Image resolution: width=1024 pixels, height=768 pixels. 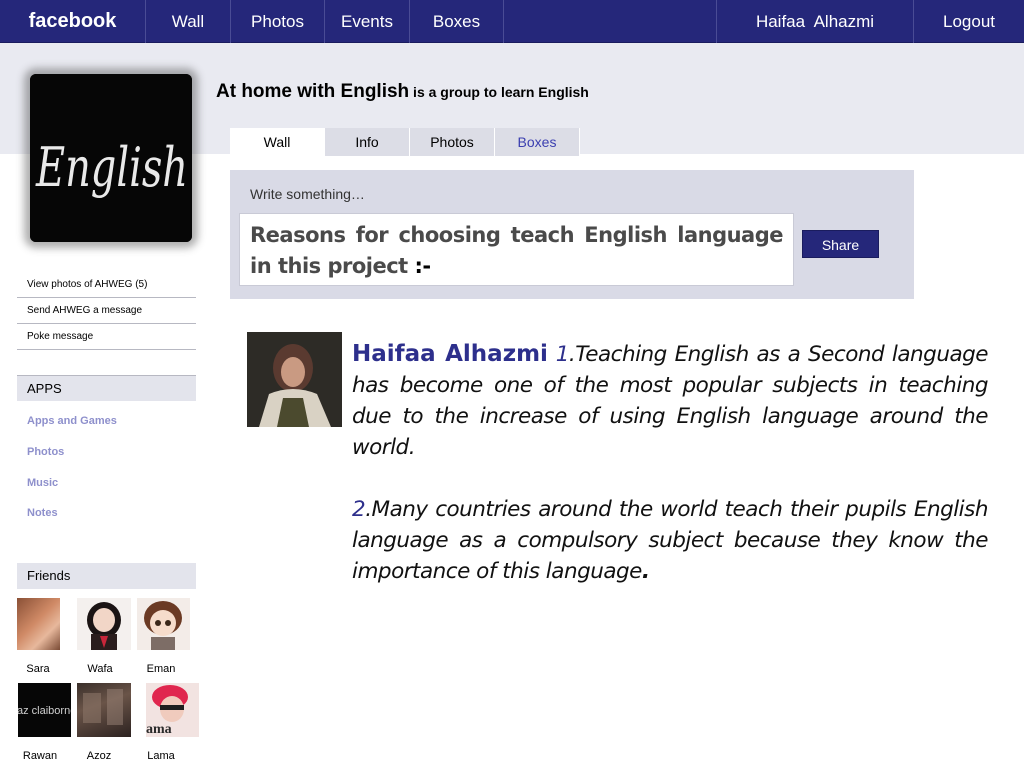 I want to click on brand-text-image: az claiborne, so click(x=44, y=711).